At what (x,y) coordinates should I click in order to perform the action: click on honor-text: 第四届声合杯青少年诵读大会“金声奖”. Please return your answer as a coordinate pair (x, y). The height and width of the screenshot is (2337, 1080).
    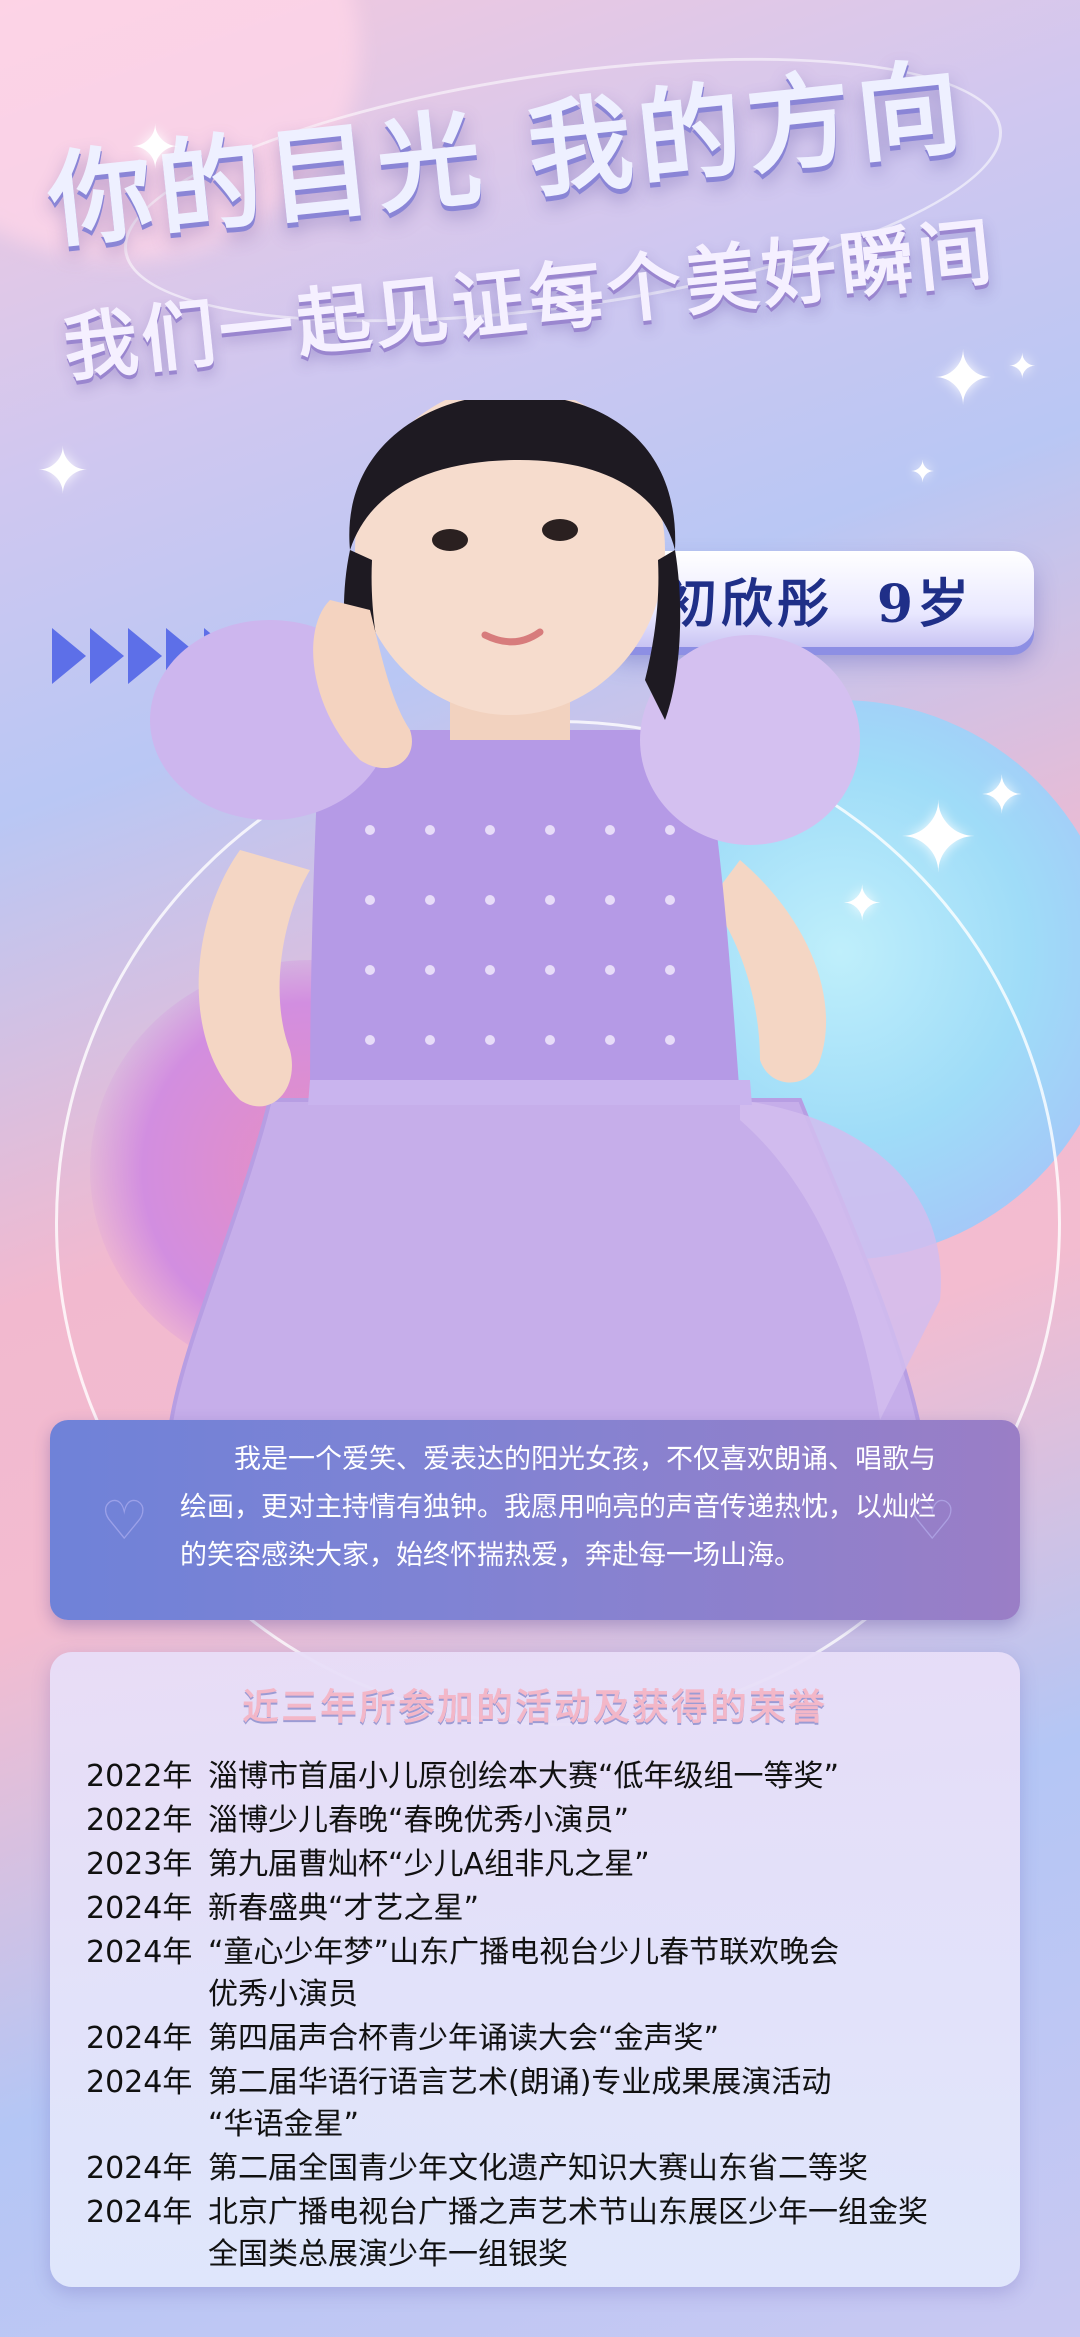
    Looking at the image, I should click on (464, 2038).